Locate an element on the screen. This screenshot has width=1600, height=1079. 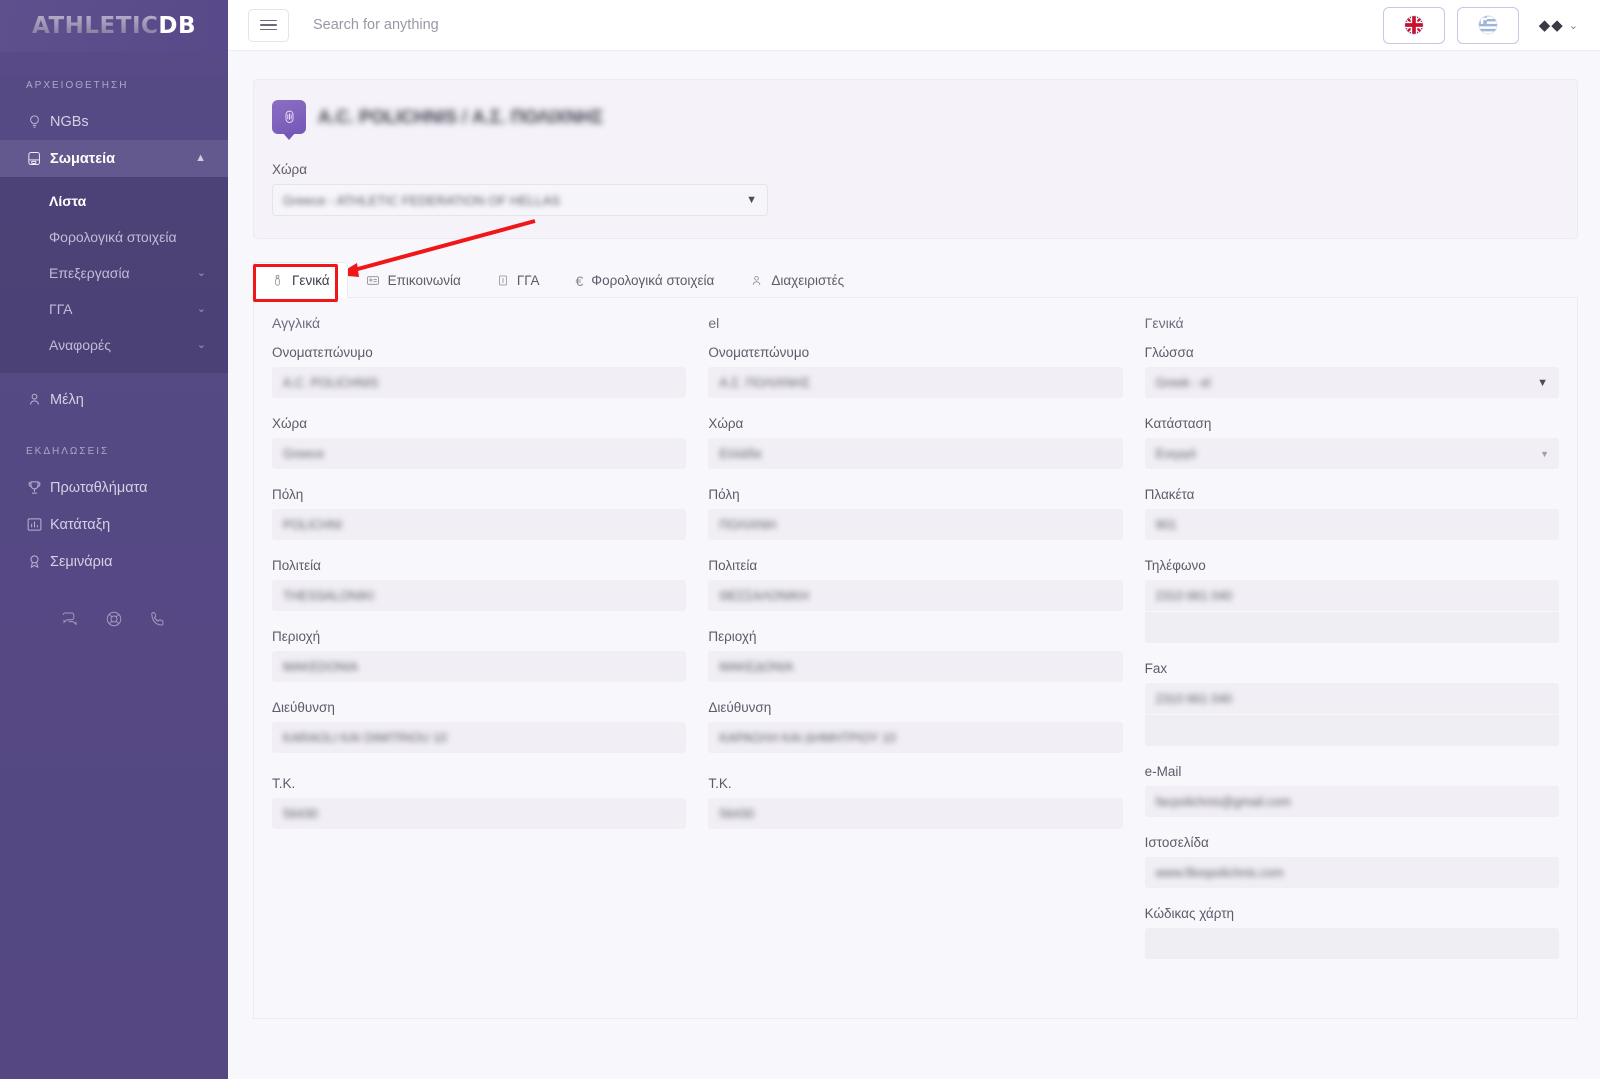
field-state-el: Πολιτεία ΘΕΣΣΑΛΟΝΙΚΗ is located at coordinates (915, 584).